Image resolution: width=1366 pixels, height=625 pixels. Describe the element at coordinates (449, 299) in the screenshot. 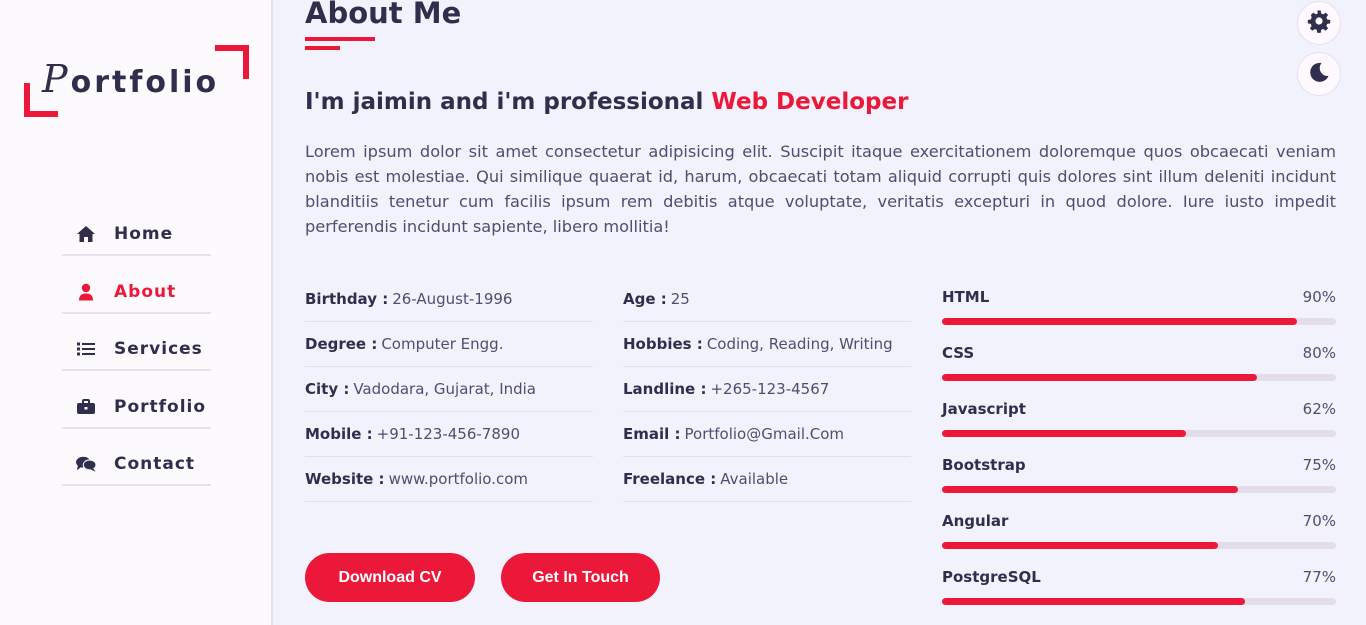

I see `info-row-birthday: Birthday :26-August-1996` at that location.